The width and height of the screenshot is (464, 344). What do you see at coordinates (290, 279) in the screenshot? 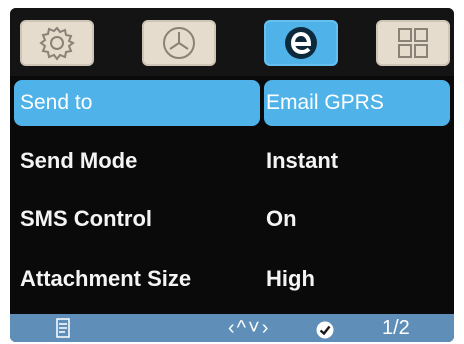
I see `row-value: High` at bounding box center [290, 279].